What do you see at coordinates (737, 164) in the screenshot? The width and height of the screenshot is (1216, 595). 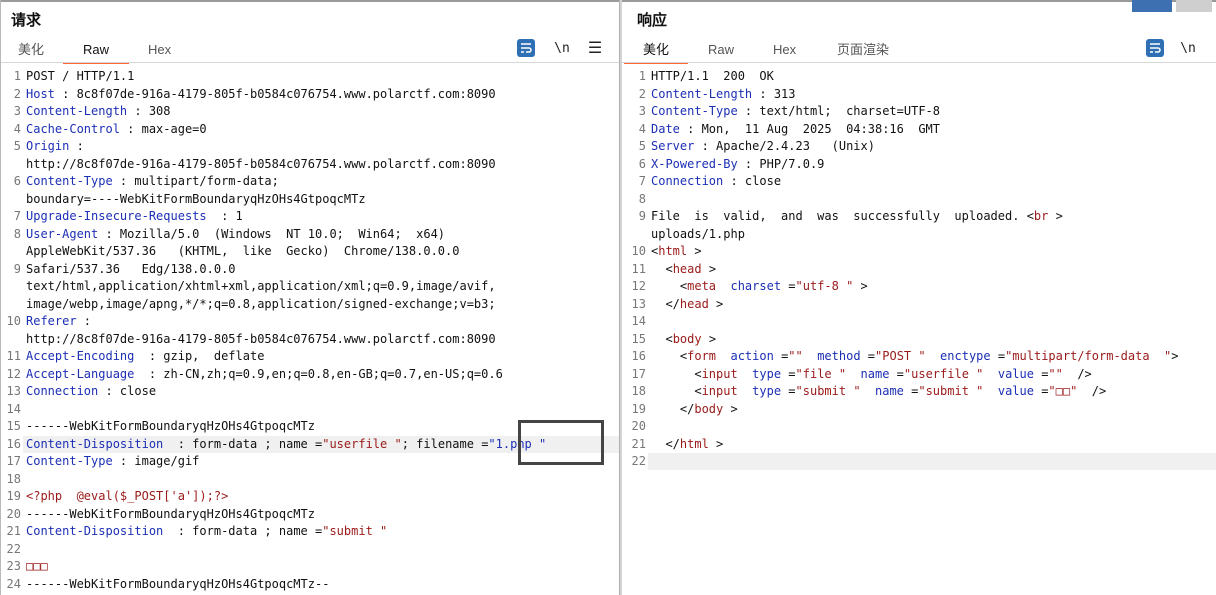 I see `code-line: X-Powered-By : PHP/7.0.9` at bounding box center [737, 164].